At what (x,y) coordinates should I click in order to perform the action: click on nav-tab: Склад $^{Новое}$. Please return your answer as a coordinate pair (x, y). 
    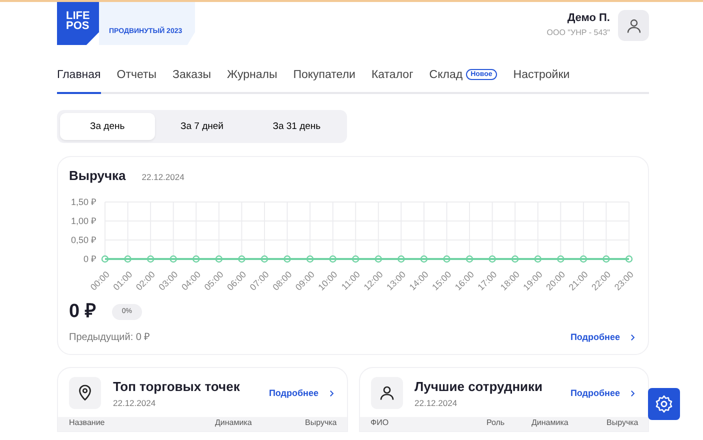
    Looking at the image, I should click on (463, 80).